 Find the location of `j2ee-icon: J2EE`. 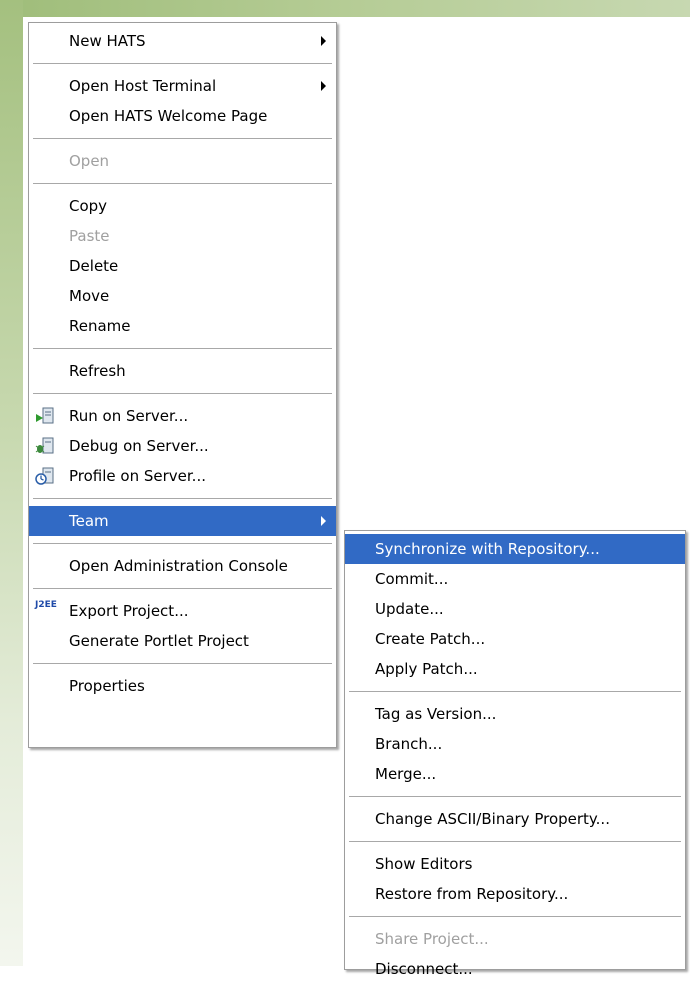

j2ee-icon: J2EE is located at coordinates (46, 605).